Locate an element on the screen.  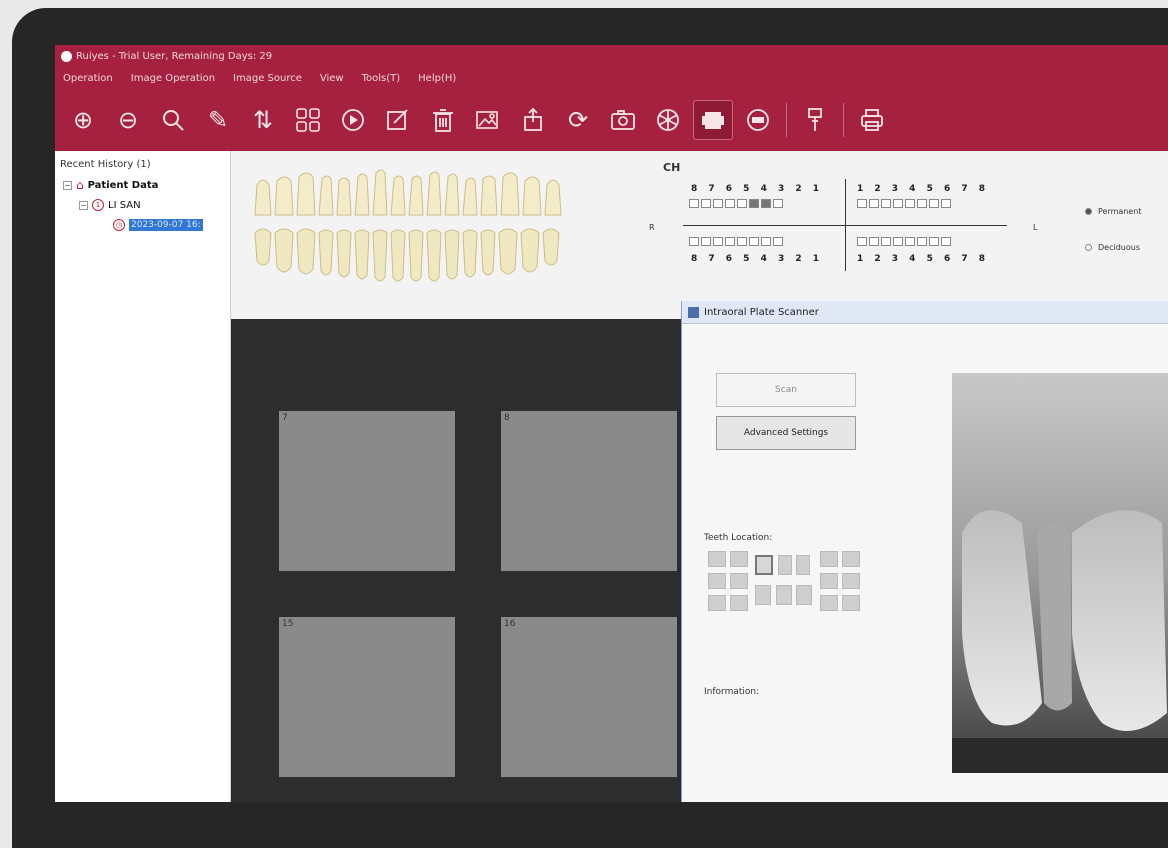
radio-deciduous-label: Deciduous is located at coordinates (1119, 247).